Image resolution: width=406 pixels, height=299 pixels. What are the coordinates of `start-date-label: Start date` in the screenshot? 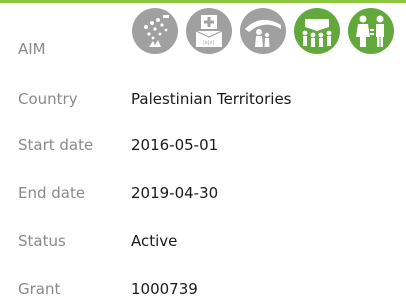 It's located at (56, 145).